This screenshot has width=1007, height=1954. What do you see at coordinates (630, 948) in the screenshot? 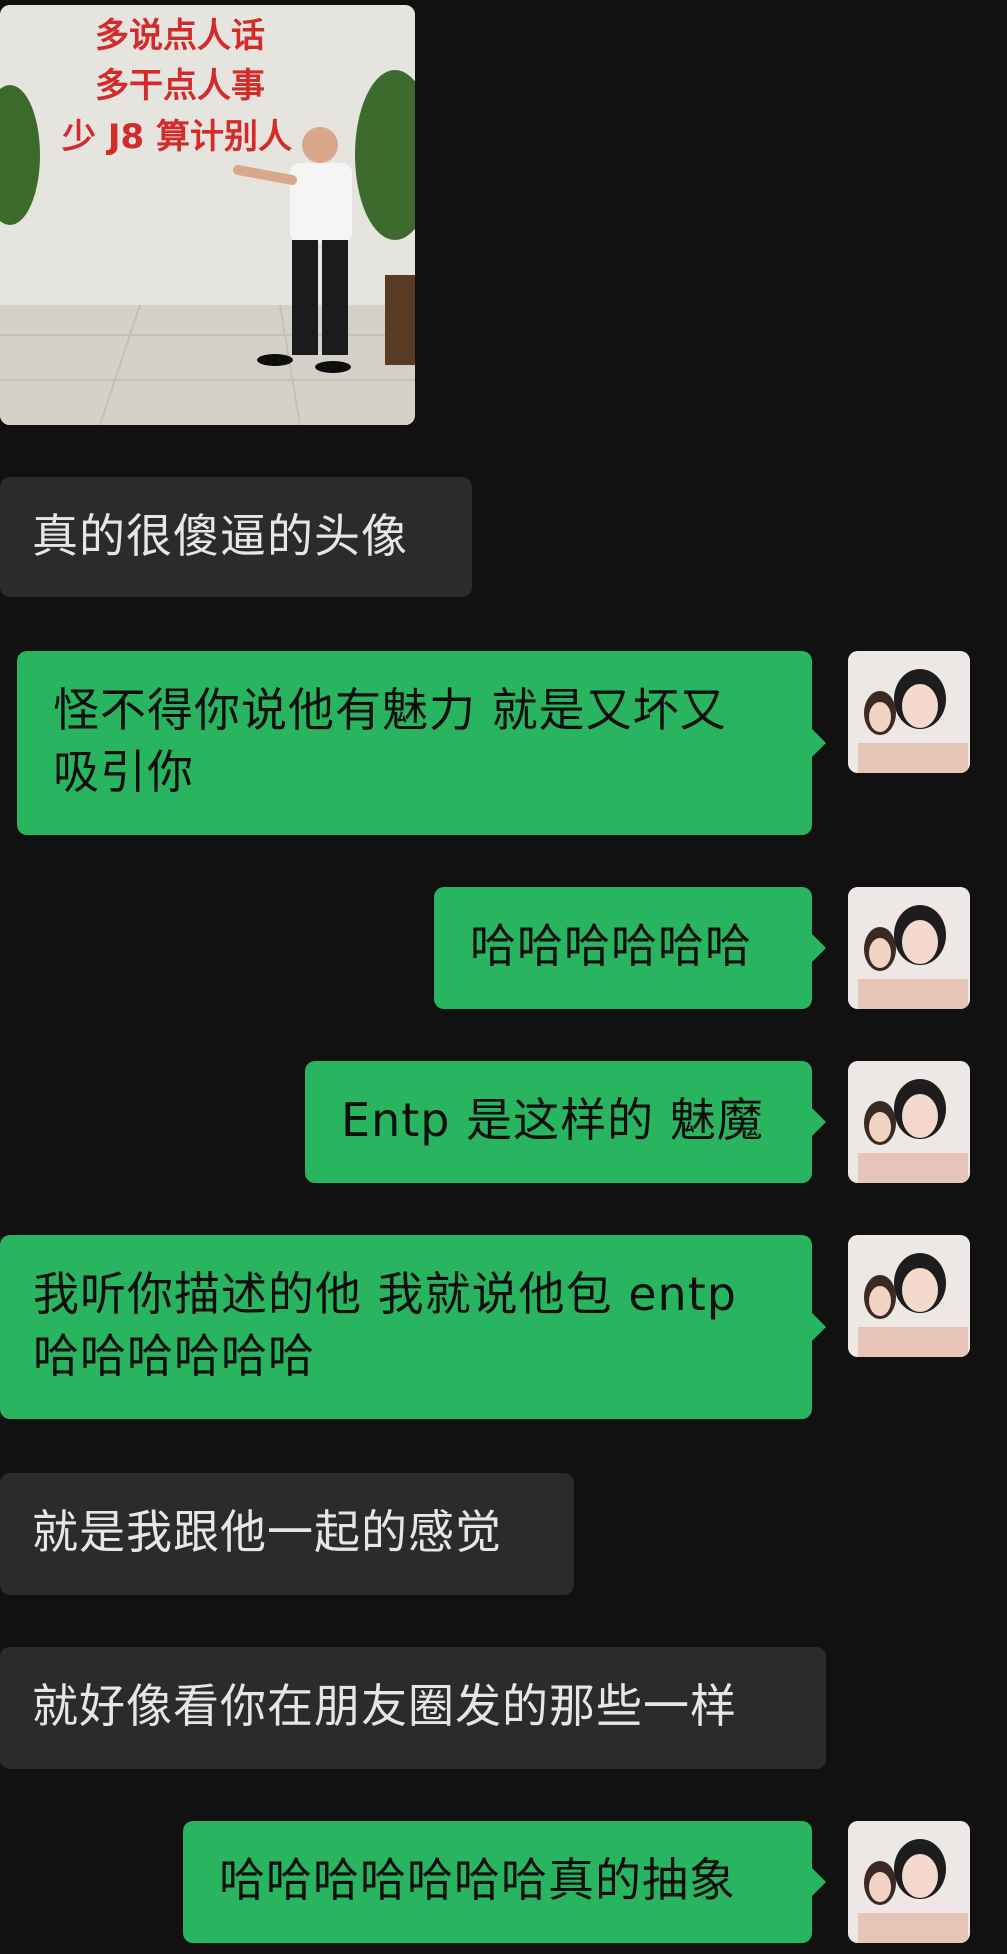
I see `message-bubble-outgoing: 哈哈哈哈哈哈` at bounding box center [630, 948].